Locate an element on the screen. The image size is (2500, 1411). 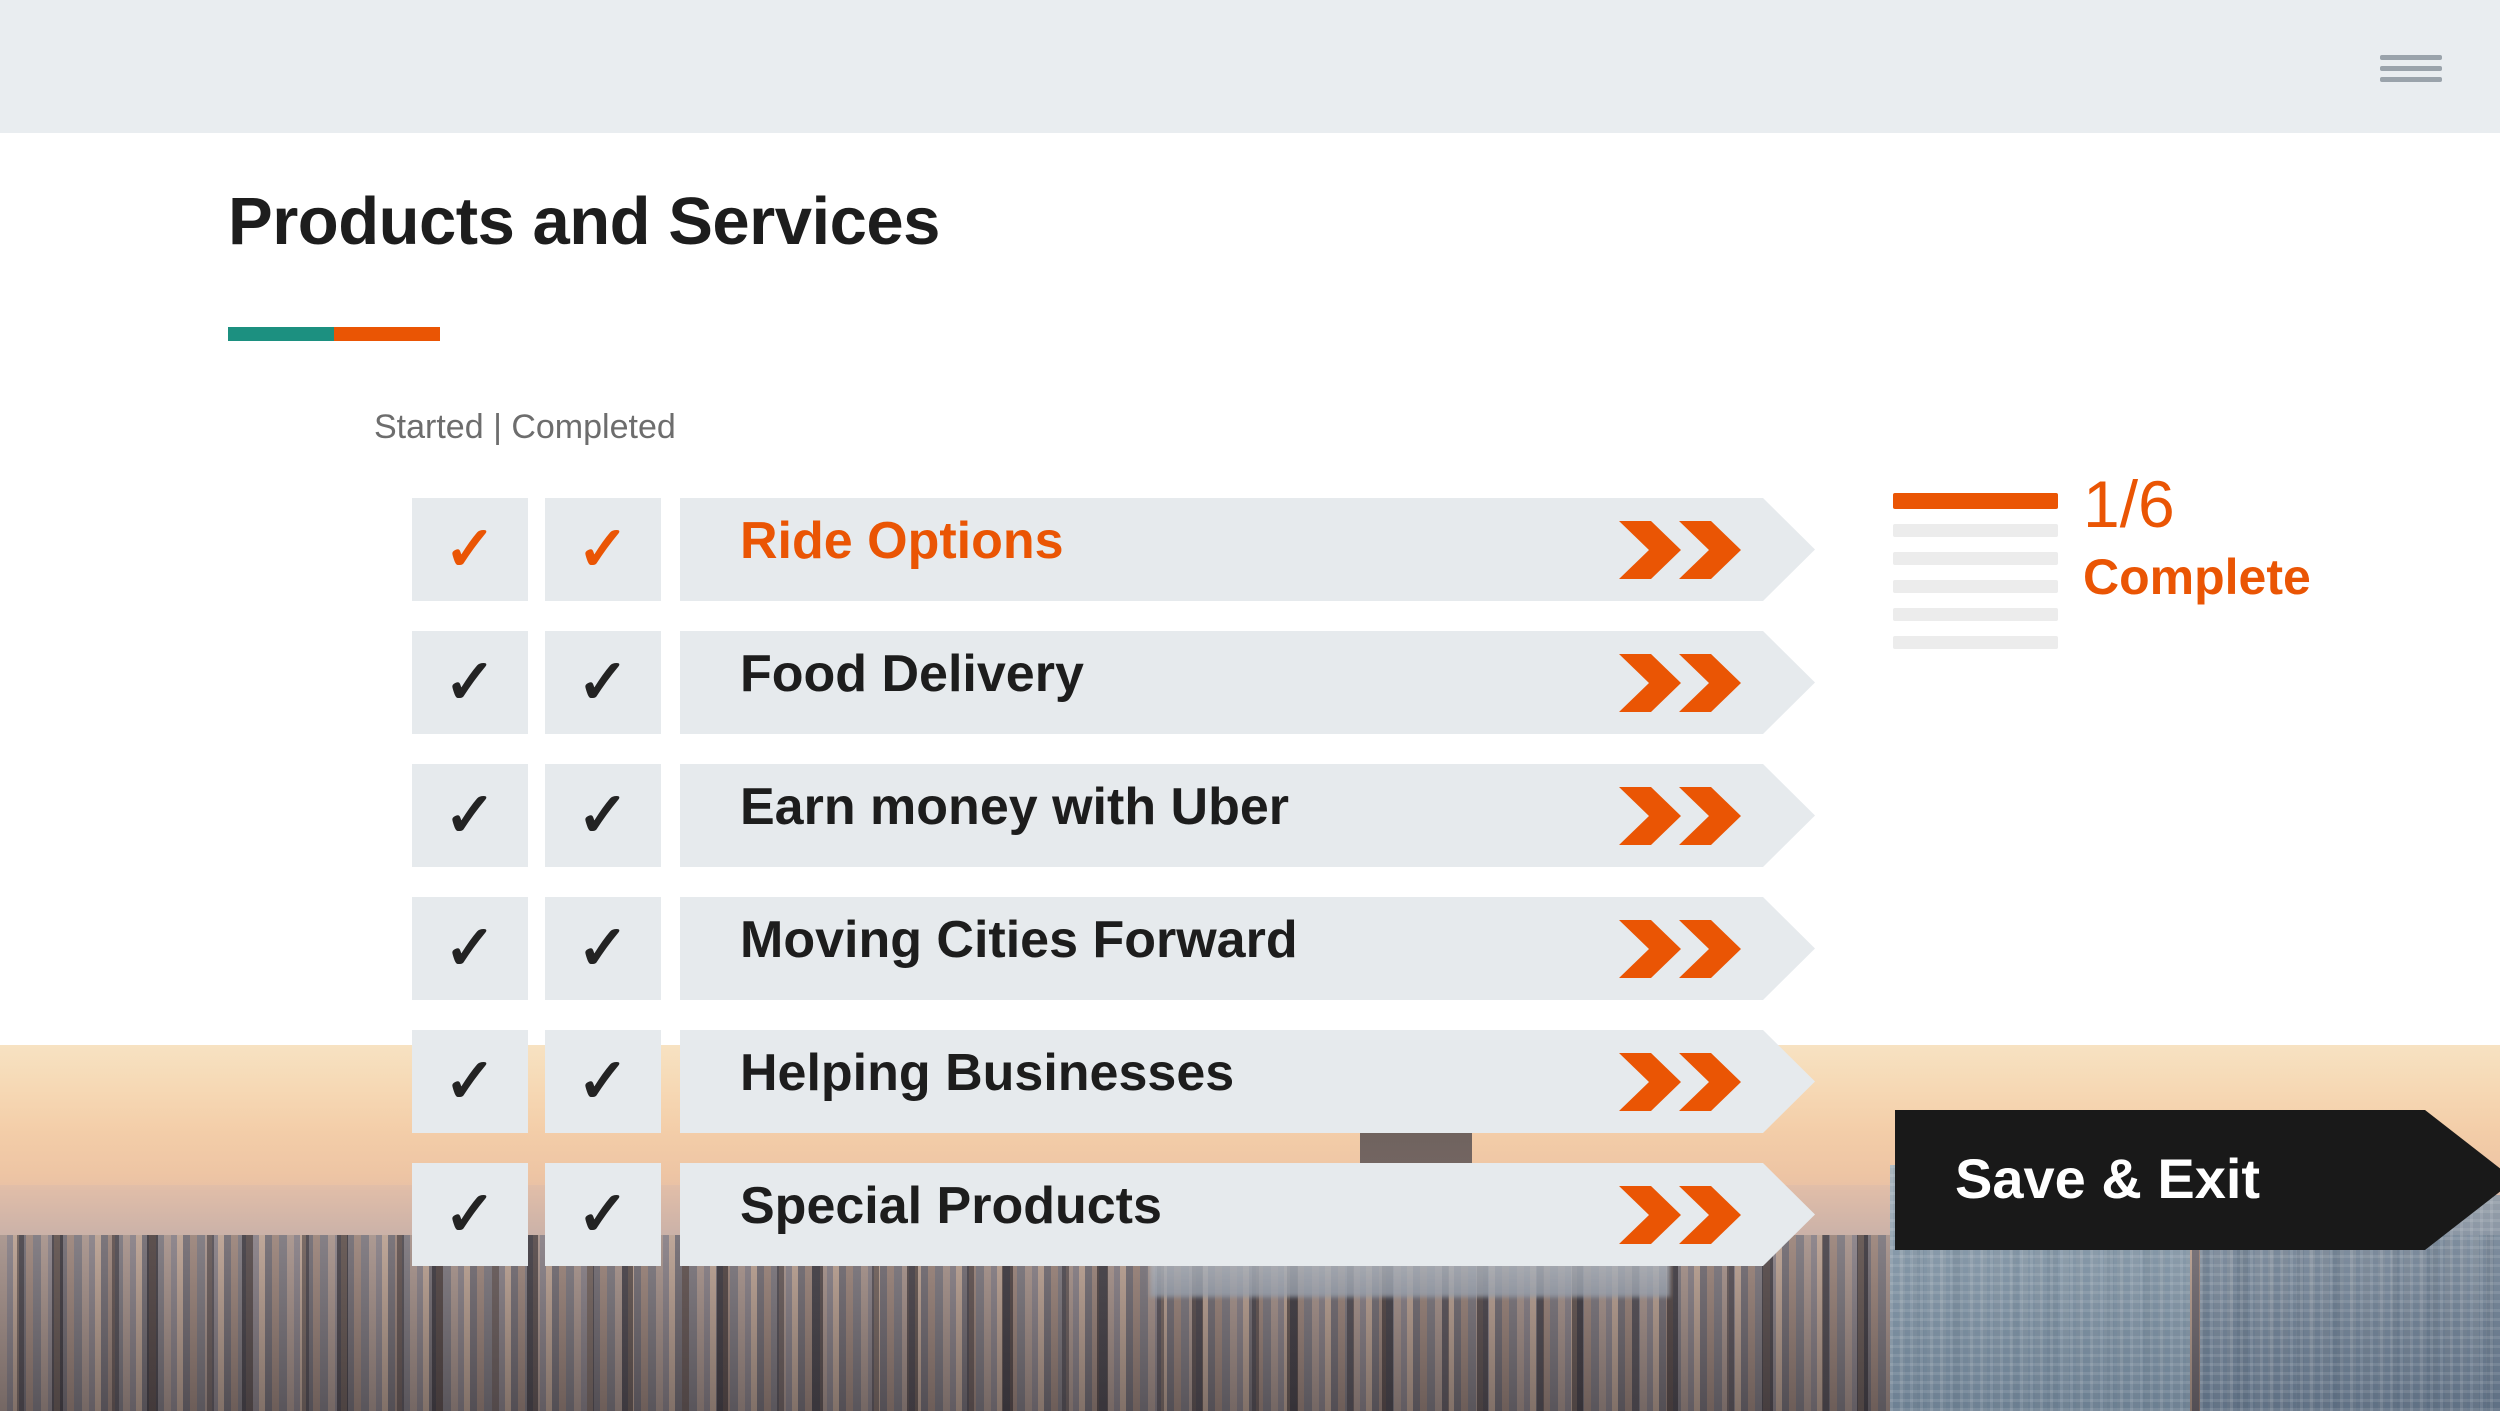
accent-teal-segment is located at coordinates (281, 334).